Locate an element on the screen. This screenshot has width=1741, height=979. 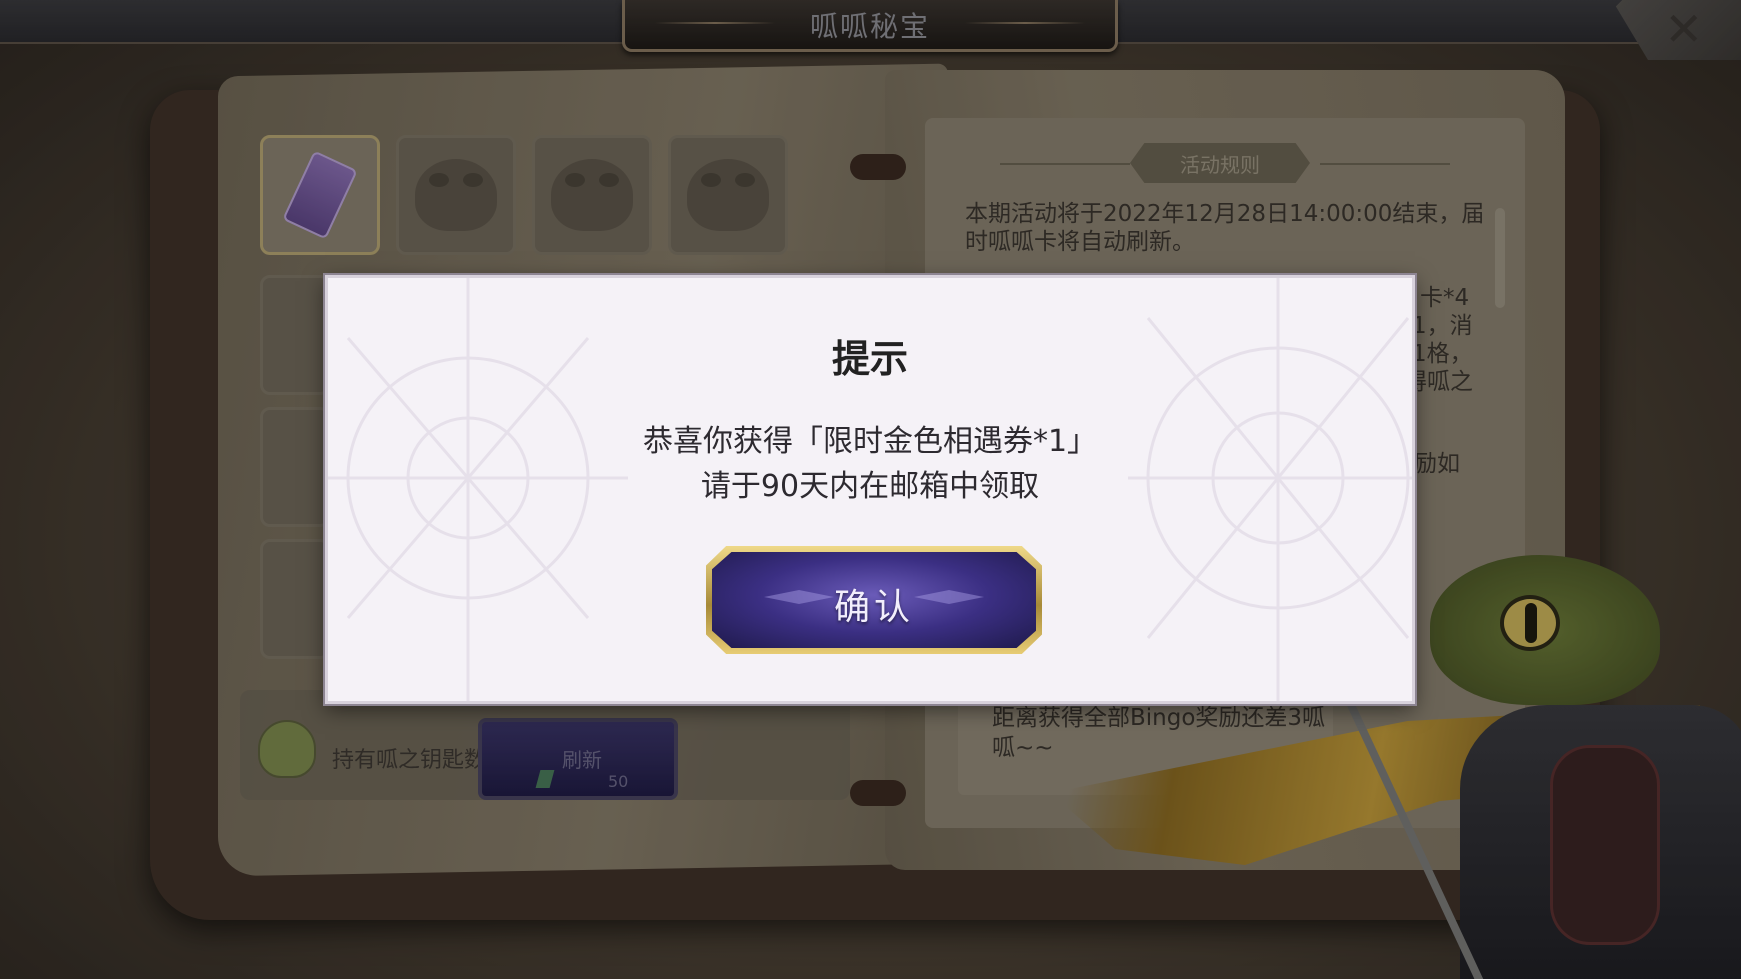
confirm-label: 确认 is located at coordinates (873, 607).